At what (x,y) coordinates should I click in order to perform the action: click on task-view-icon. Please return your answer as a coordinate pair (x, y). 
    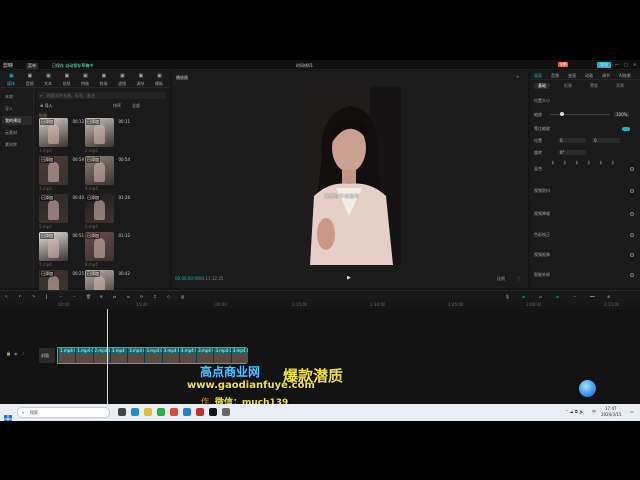
    Looking at the image, I should click on (122, 412).